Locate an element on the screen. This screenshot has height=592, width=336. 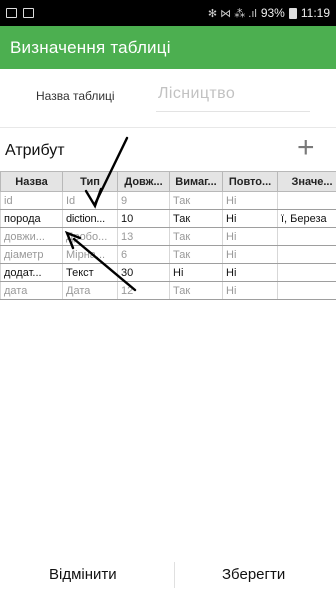
screenshot-icon is located at coordinates (28, 13).